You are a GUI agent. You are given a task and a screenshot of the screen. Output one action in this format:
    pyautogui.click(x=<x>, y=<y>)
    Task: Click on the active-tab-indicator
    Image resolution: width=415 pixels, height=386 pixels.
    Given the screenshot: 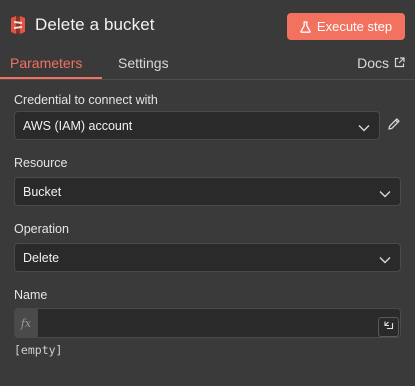 What is the action you would take?
    pyautogui.click(x=51, y=78)
    